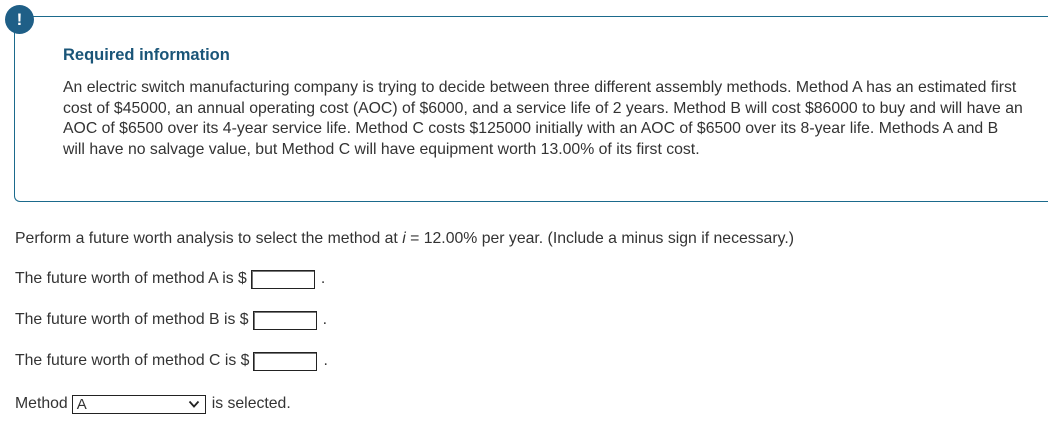 The width and height of the screenshot is (1048, 424). Describe the element at coordinates (284, 320) in the screenshot. I see `future-worth-b-input` at that location.